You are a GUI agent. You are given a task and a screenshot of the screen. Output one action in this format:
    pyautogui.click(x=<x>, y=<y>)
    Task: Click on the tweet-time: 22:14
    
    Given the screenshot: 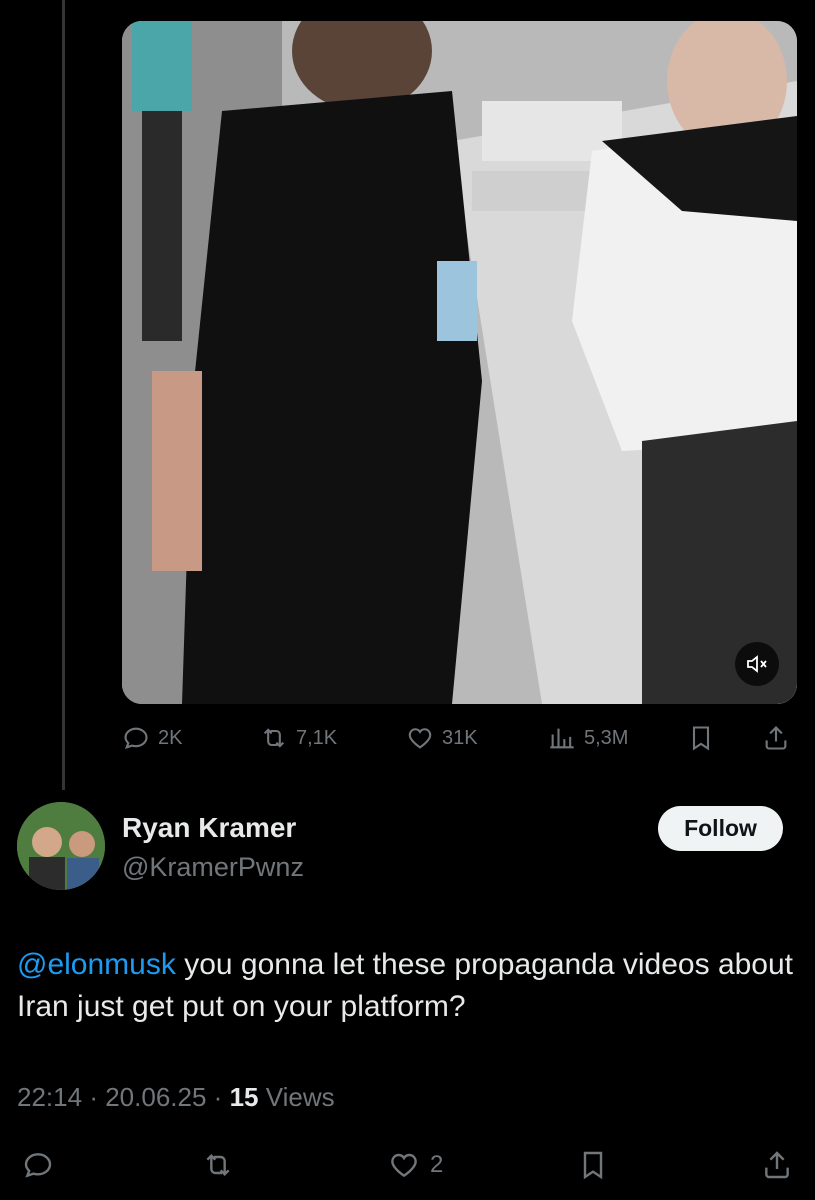 What is the action you would take?
    pyautogui.click(x=49, y=1097)
    